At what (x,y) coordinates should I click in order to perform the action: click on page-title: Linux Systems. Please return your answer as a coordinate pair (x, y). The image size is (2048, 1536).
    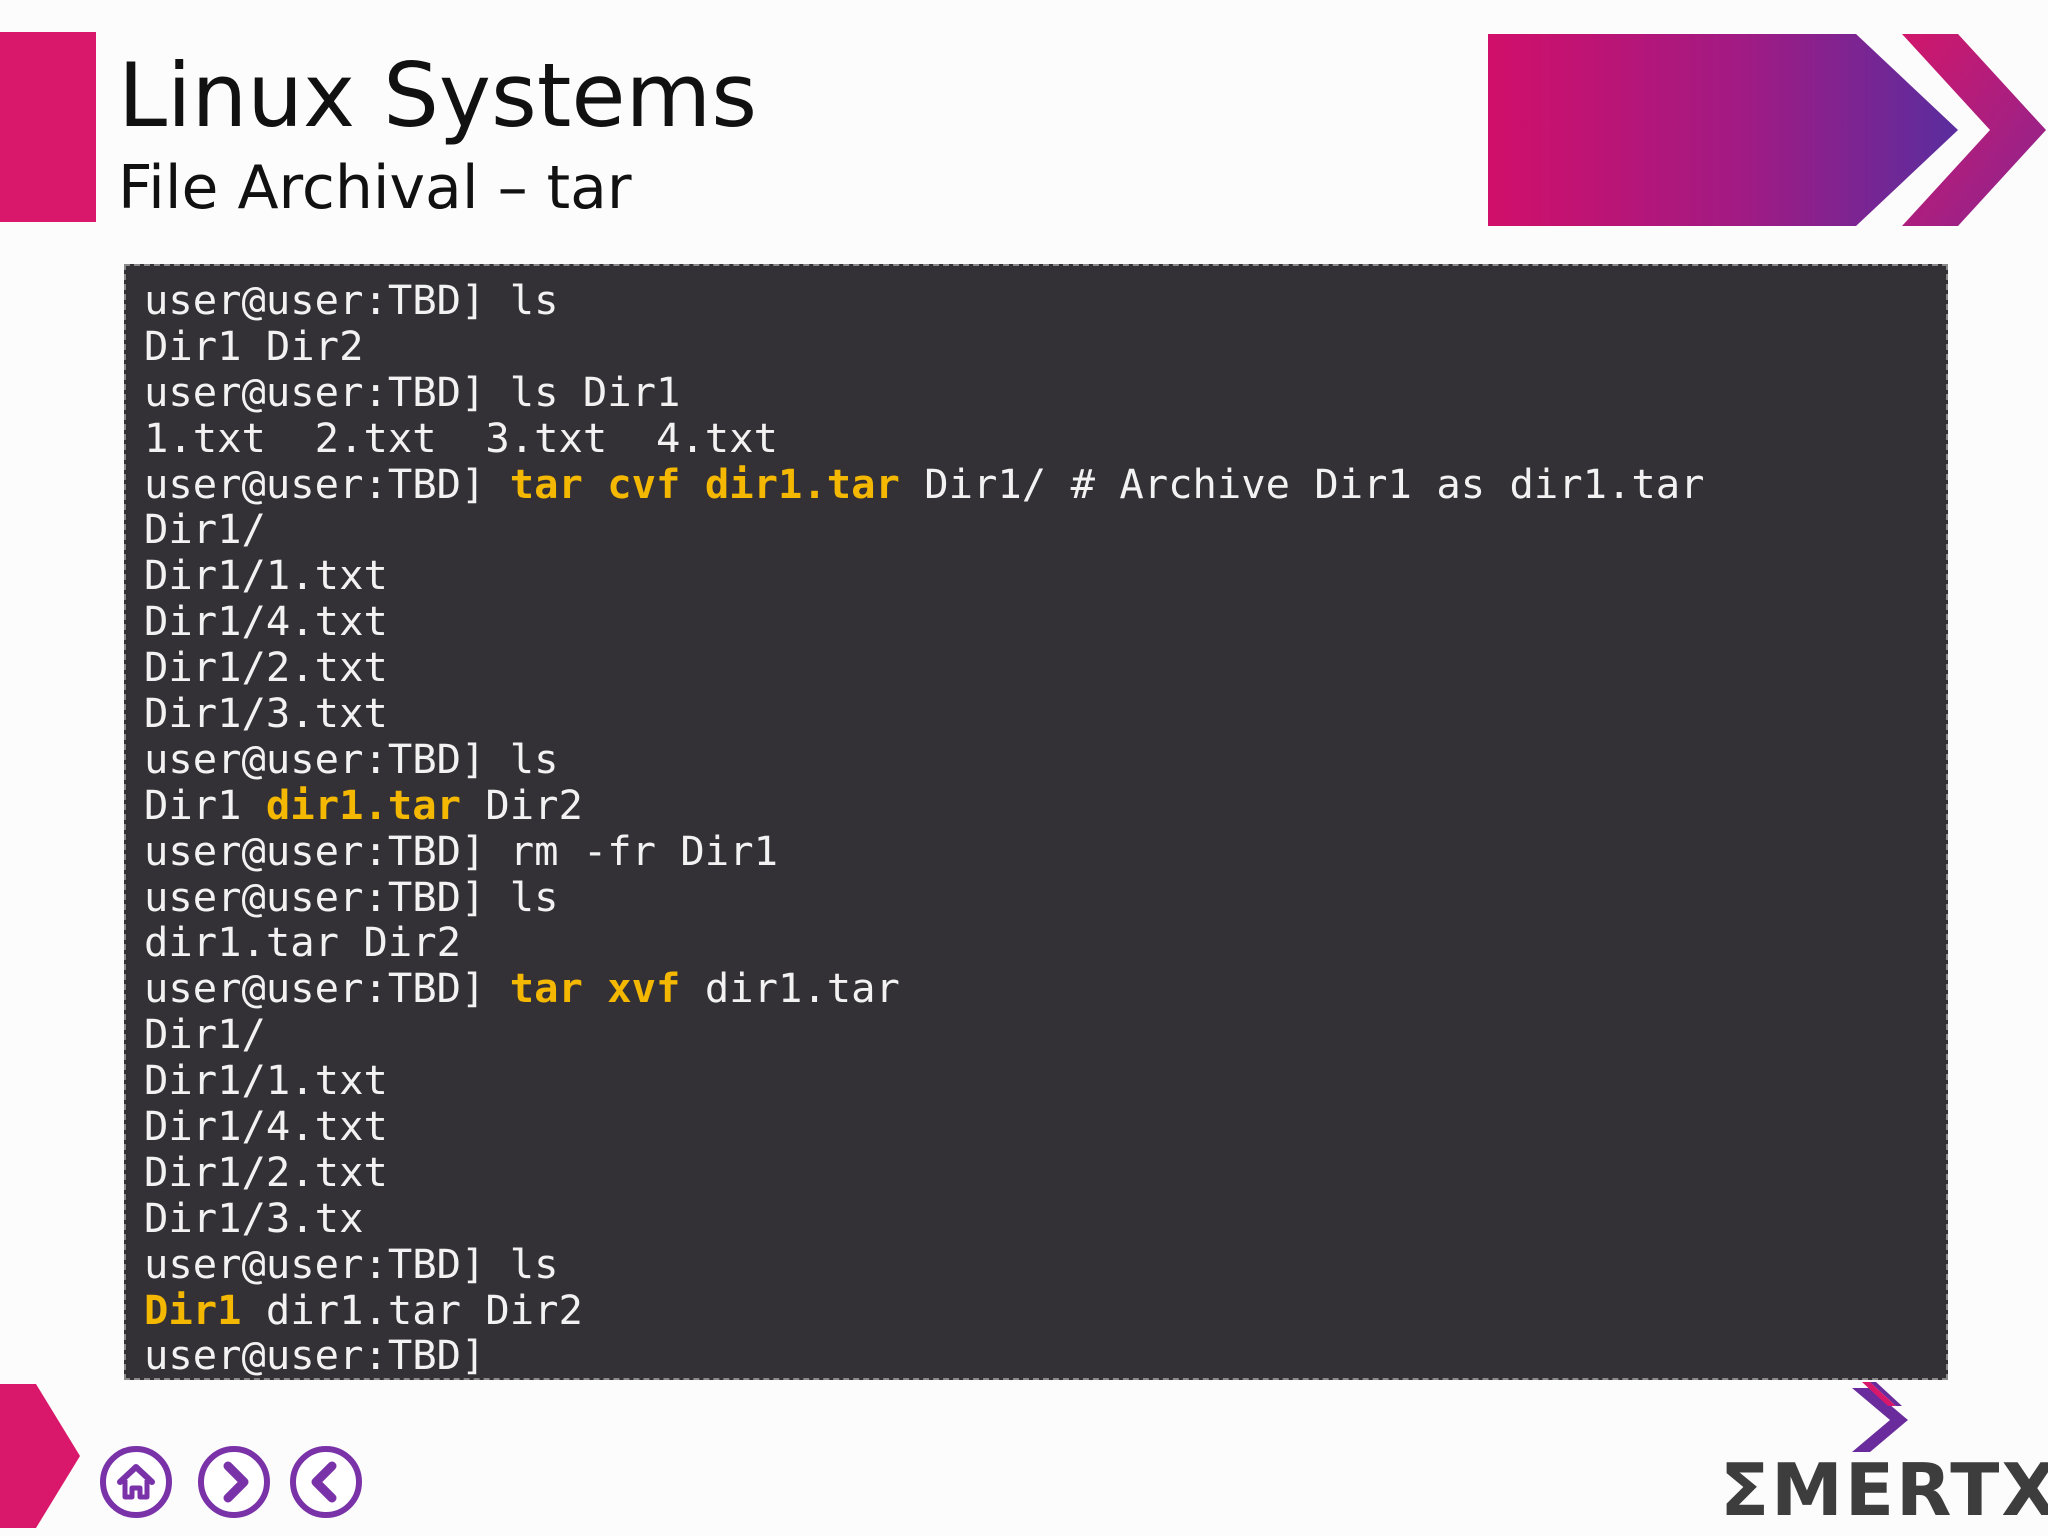
    Looking at the image, I should click on (438, 95).